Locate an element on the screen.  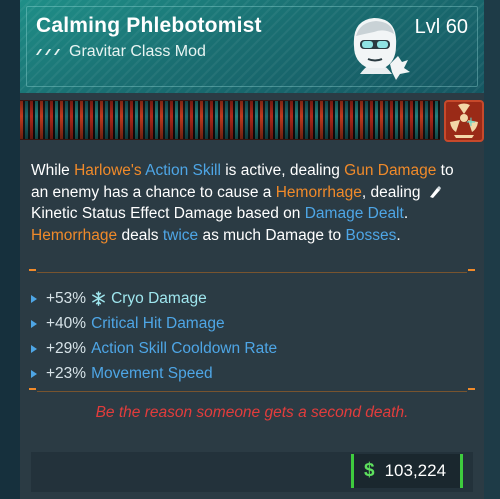
right-panel-edge is located at coordinates (492, 249).